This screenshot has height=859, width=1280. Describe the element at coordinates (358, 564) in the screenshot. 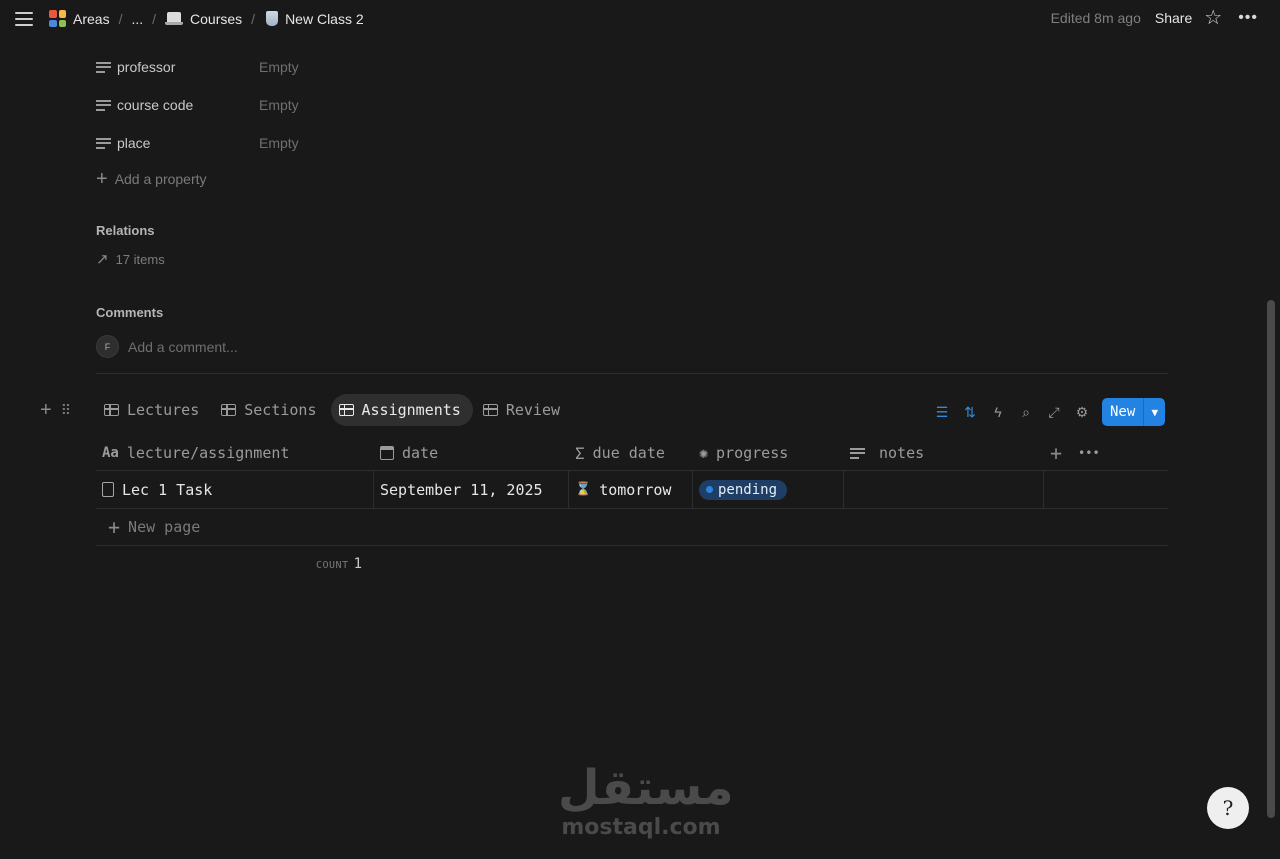

I see `count-value: 1` at that location.